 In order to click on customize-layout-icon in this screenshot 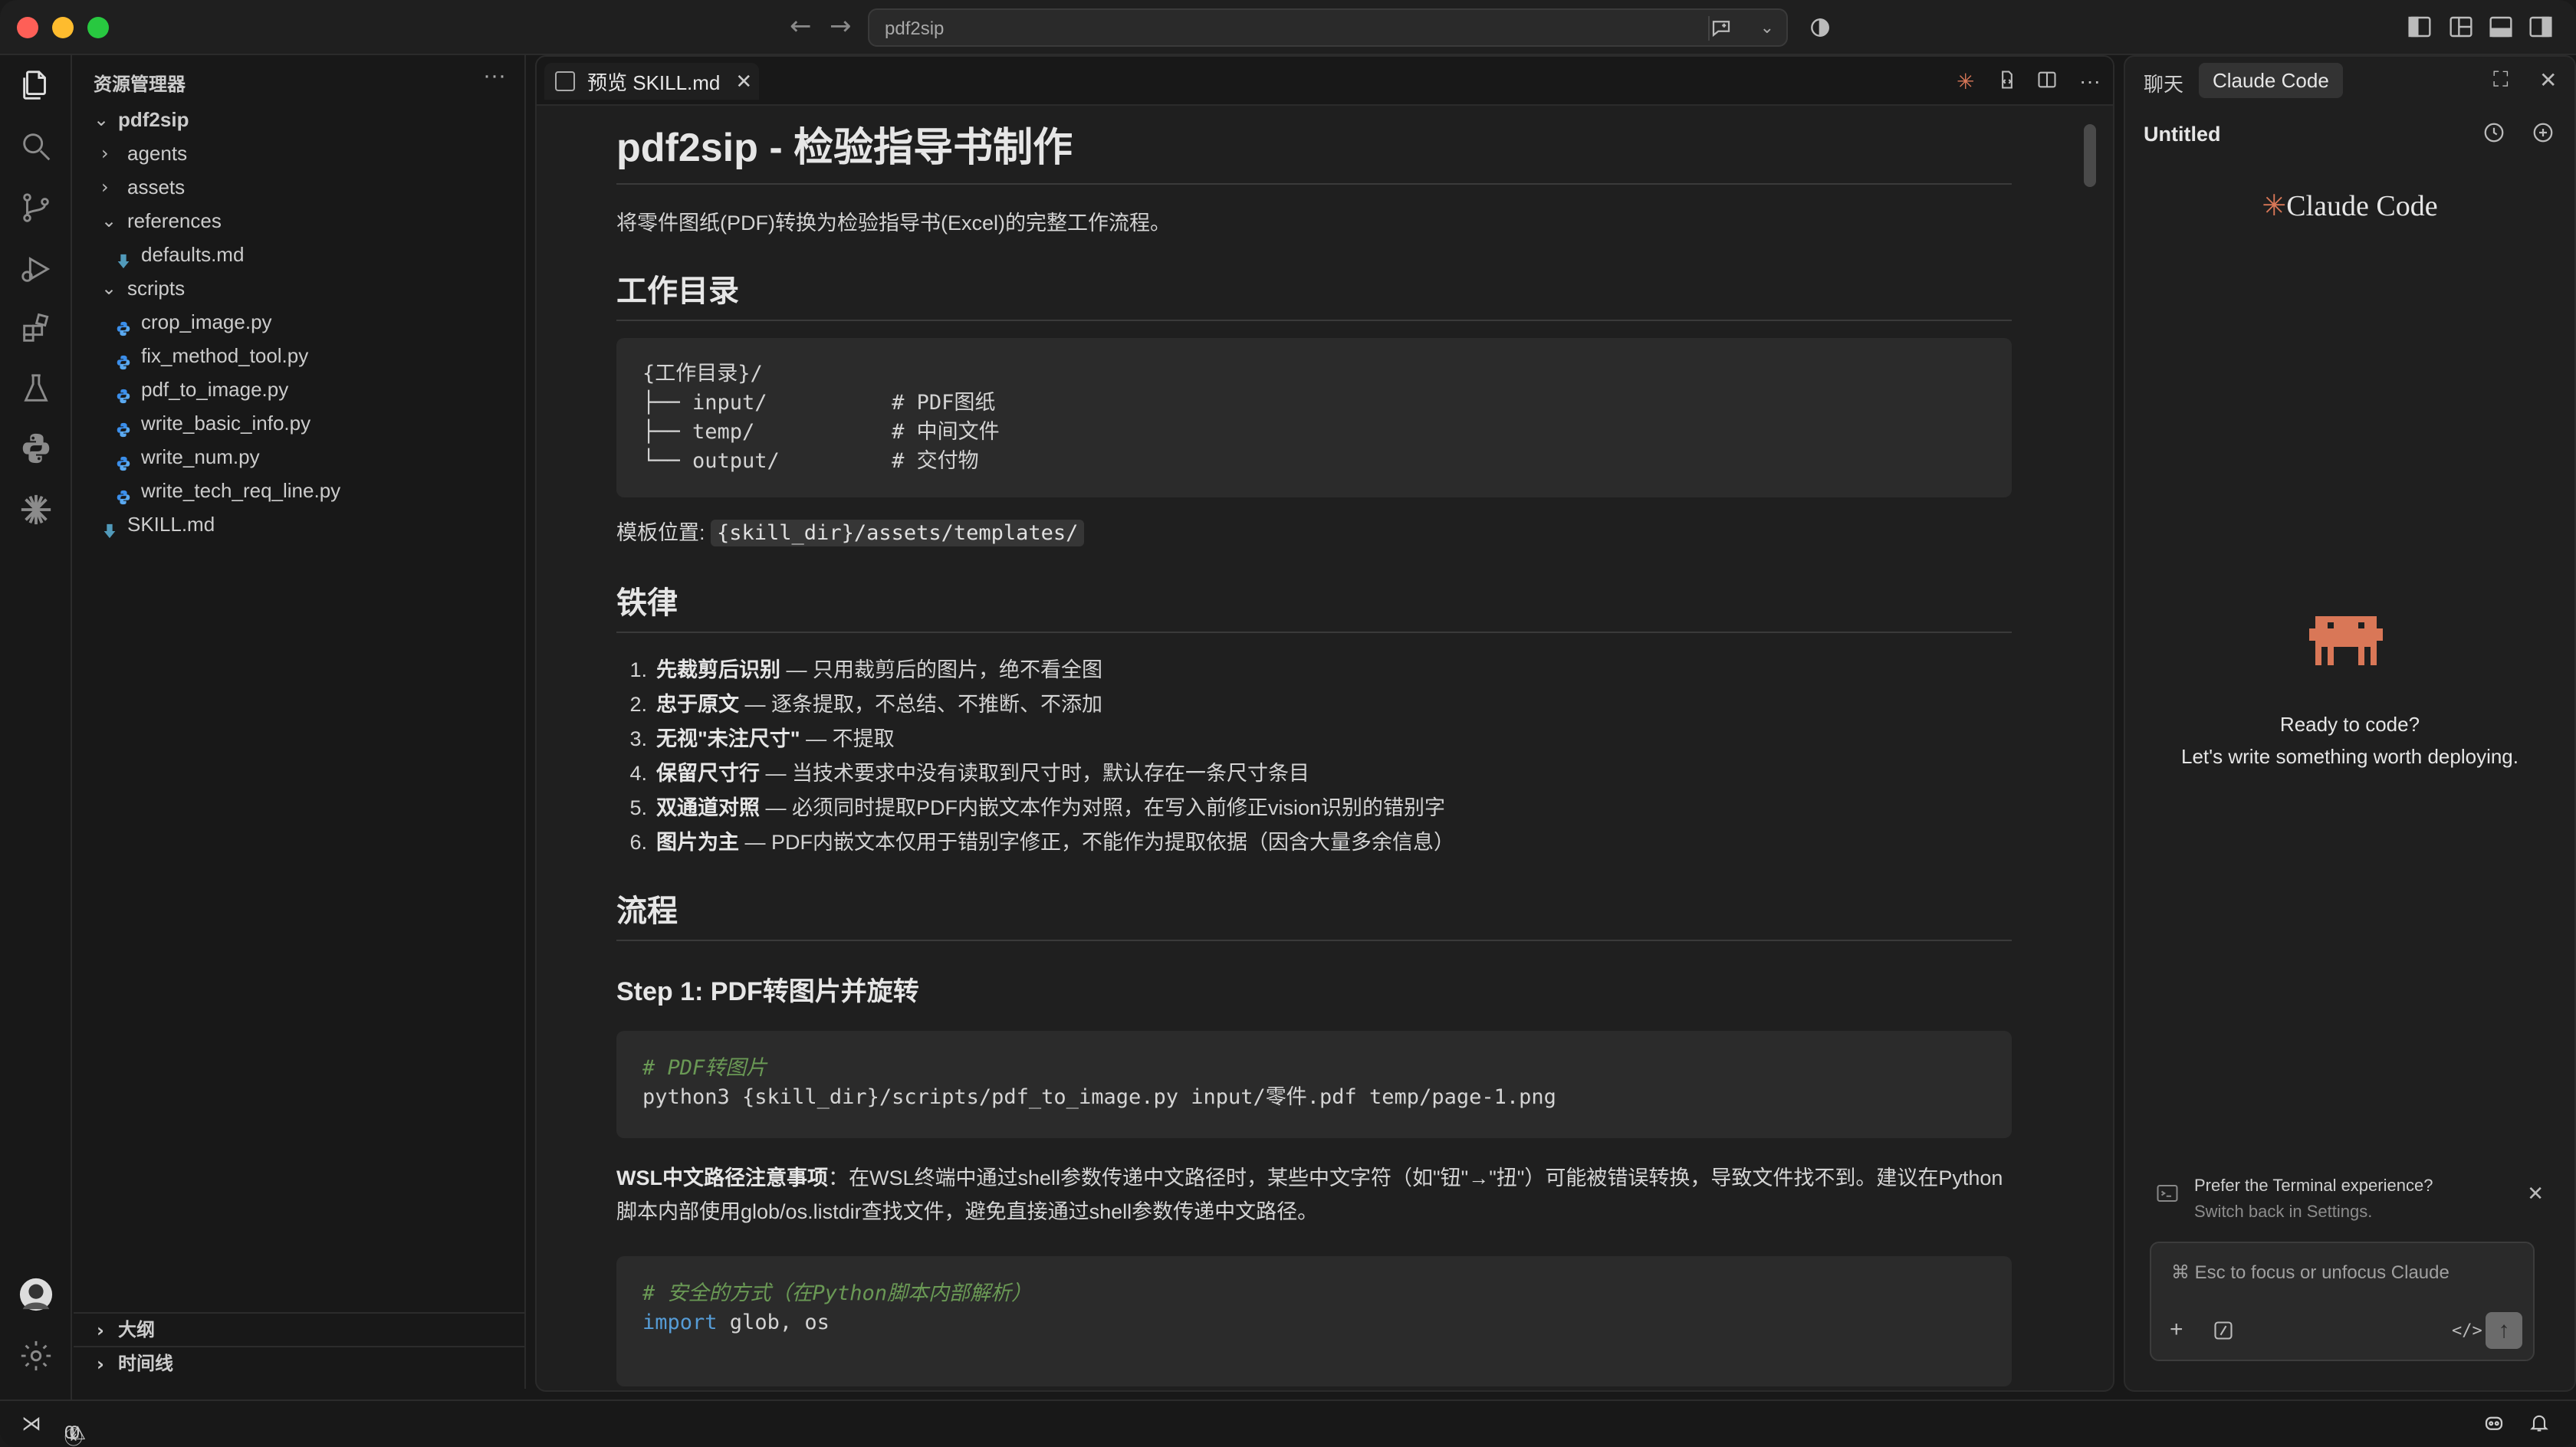, I will do `click(2461, 27)`.